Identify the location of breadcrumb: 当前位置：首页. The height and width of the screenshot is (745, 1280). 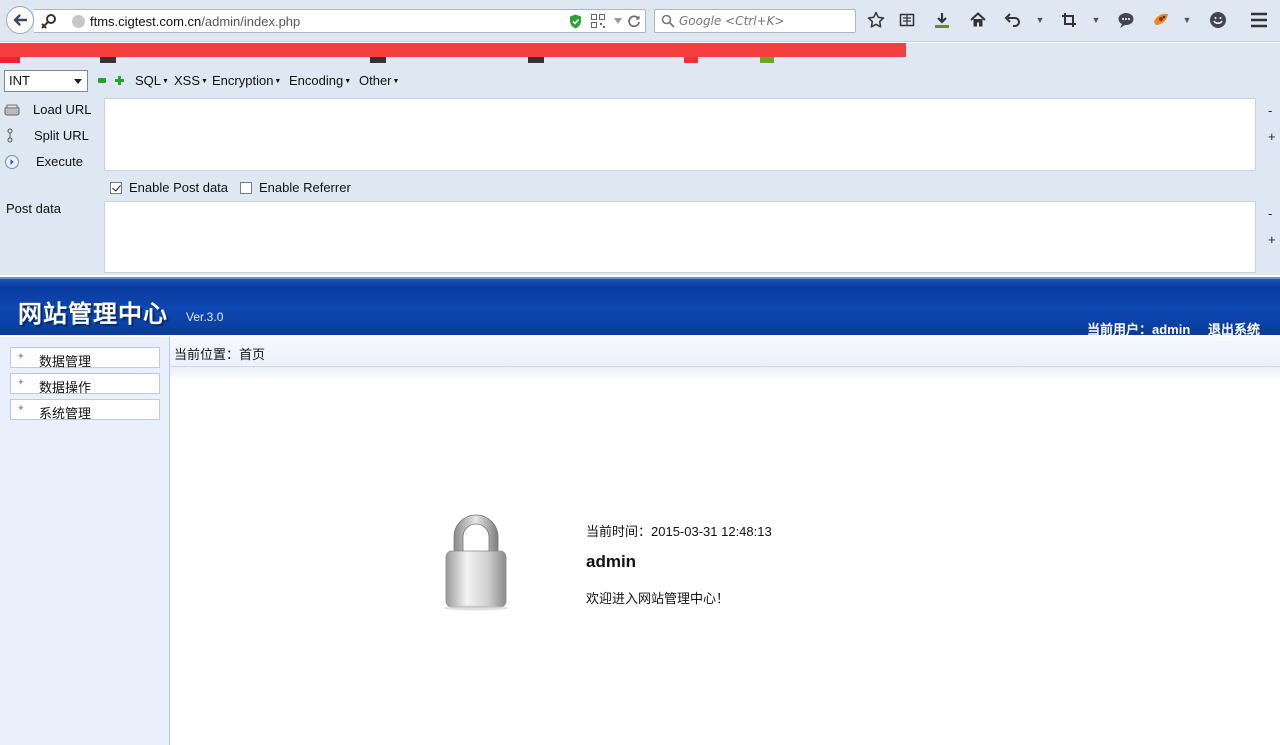
(220, 354).